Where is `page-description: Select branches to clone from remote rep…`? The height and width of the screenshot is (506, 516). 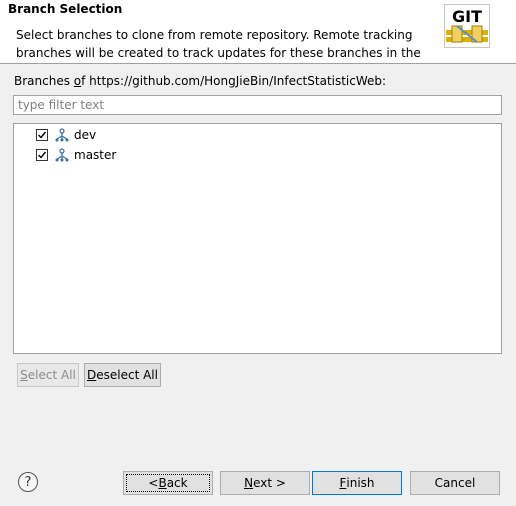
page-description: Select branches to clone from remote rep… is located at coordinates (221, 44).